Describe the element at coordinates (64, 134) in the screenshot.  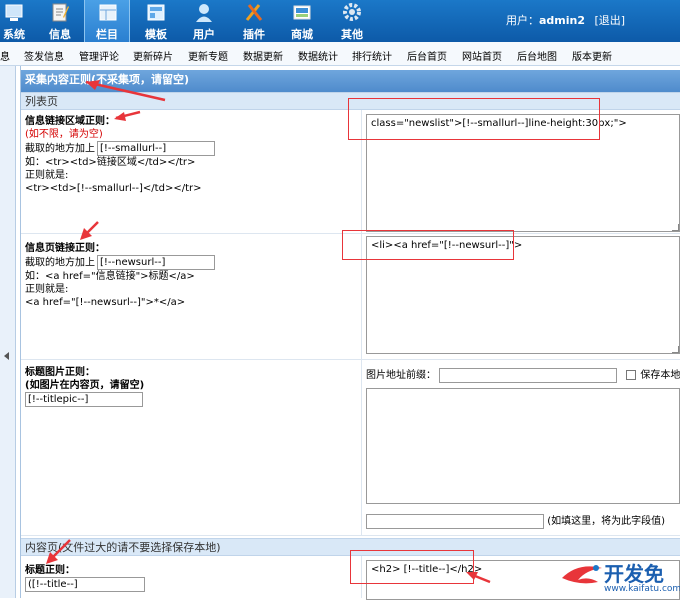
I see `link-area-note: (如不限，请为空)` at that location.